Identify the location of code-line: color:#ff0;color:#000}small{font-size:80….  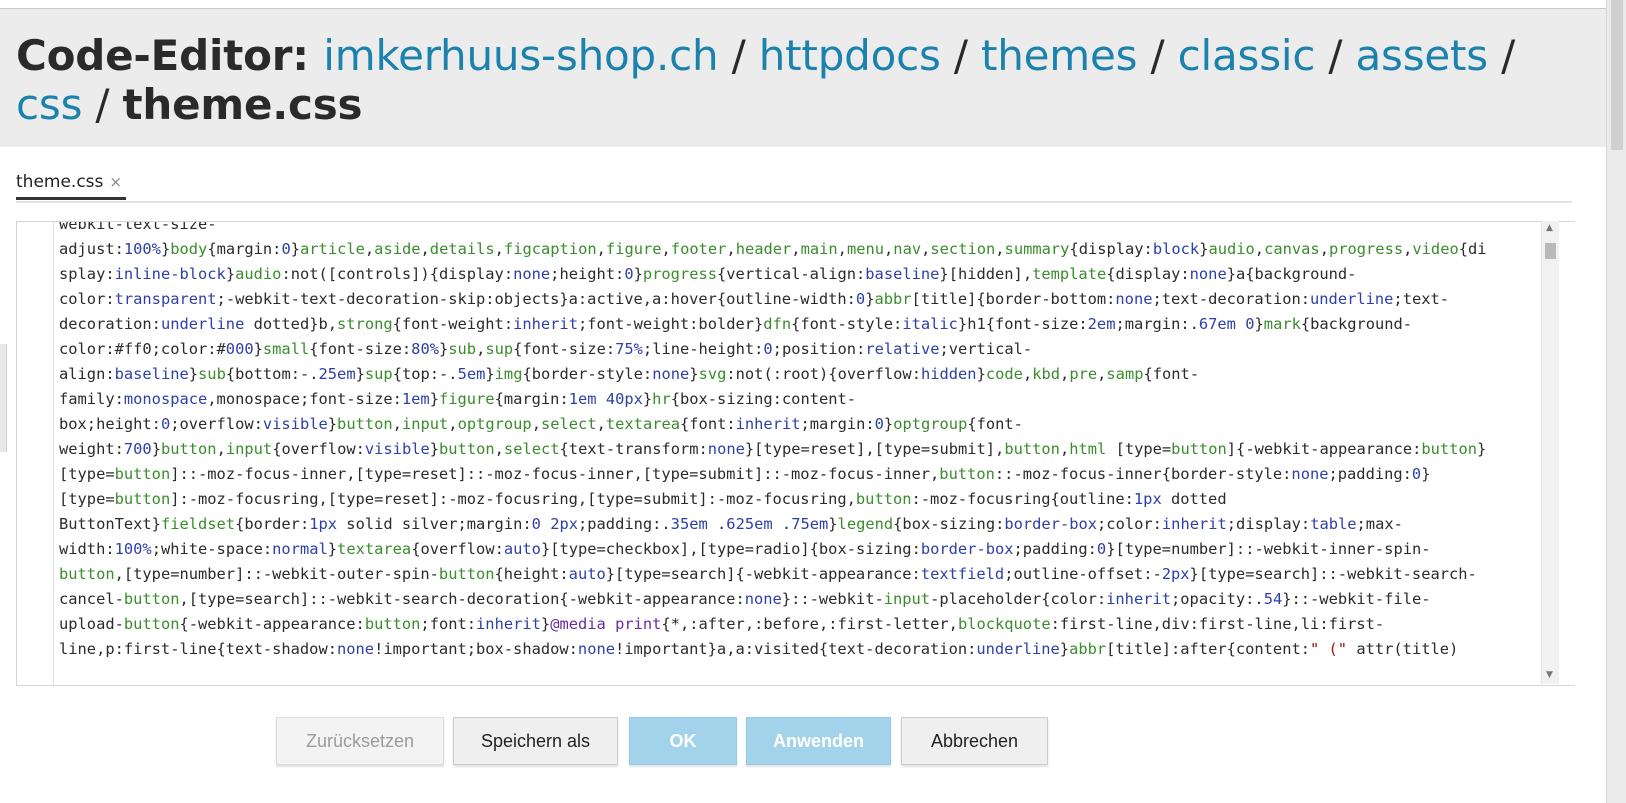
(809, 349).